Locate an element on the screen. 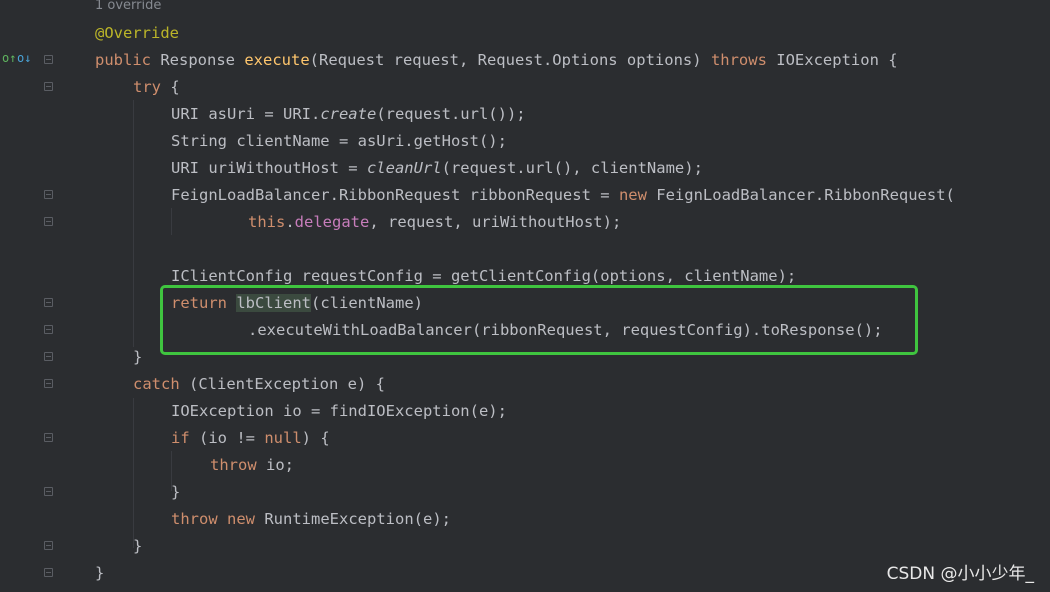  code-token: (request.url(), clientName); is located at coordinates (572, 168).